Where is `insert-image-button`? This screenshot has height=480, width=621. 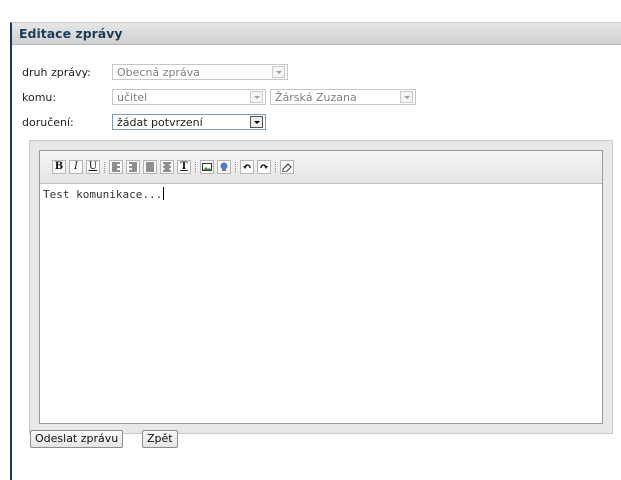 insert-image-button is located at coordinates (207, 167).